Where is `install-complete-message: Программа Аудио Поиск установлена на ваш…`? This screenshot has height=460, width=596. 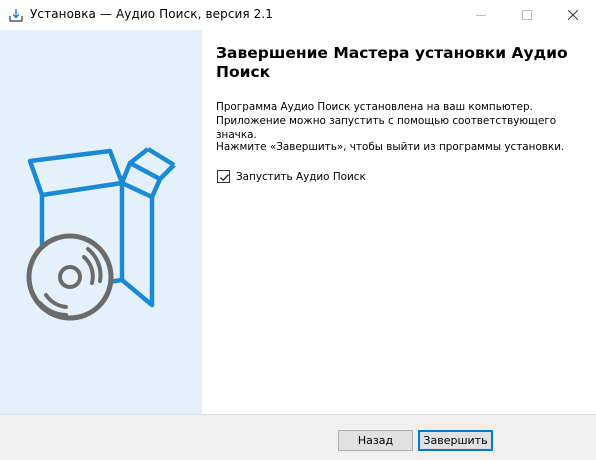
install-complete-message: Программа Аудио Поиск установлена на ваш… is located at coordinates (386, 121).